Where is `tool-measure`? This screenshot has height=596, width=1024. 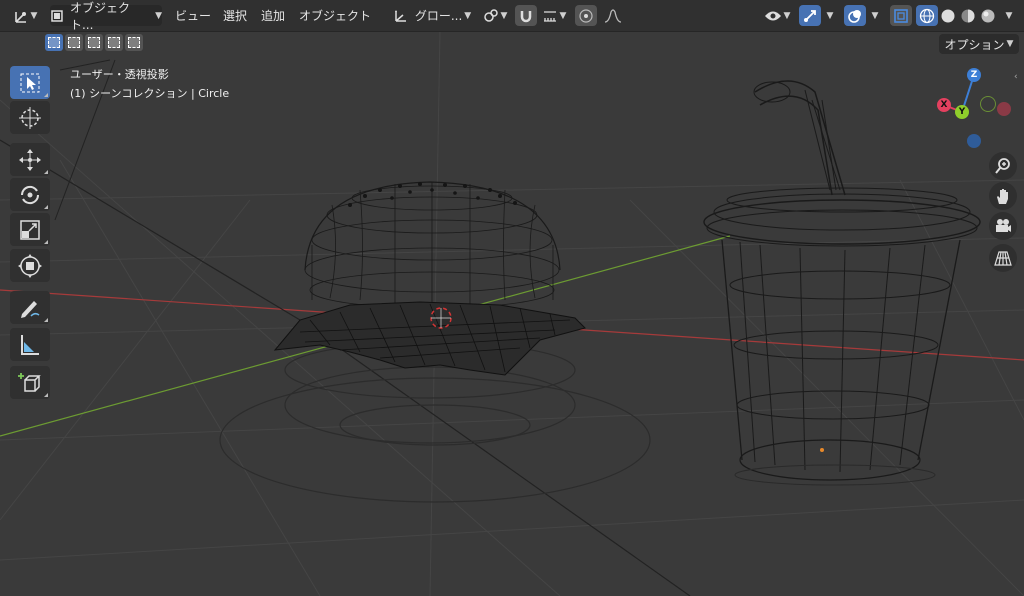 tool-measure is located at coordinates (30, 344).